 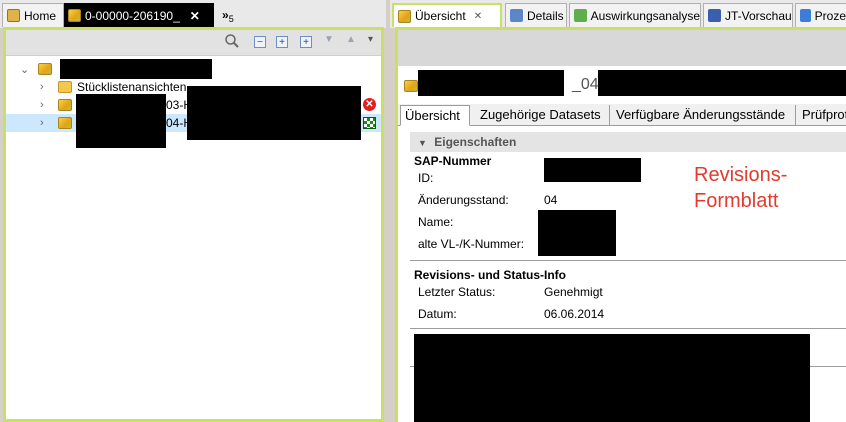 What do you see at coordinates (741, 188) in the screenshot?
I see `revisions-formblatt-annotation: Revisions- Formblatt` at bounding box center [741, 188].